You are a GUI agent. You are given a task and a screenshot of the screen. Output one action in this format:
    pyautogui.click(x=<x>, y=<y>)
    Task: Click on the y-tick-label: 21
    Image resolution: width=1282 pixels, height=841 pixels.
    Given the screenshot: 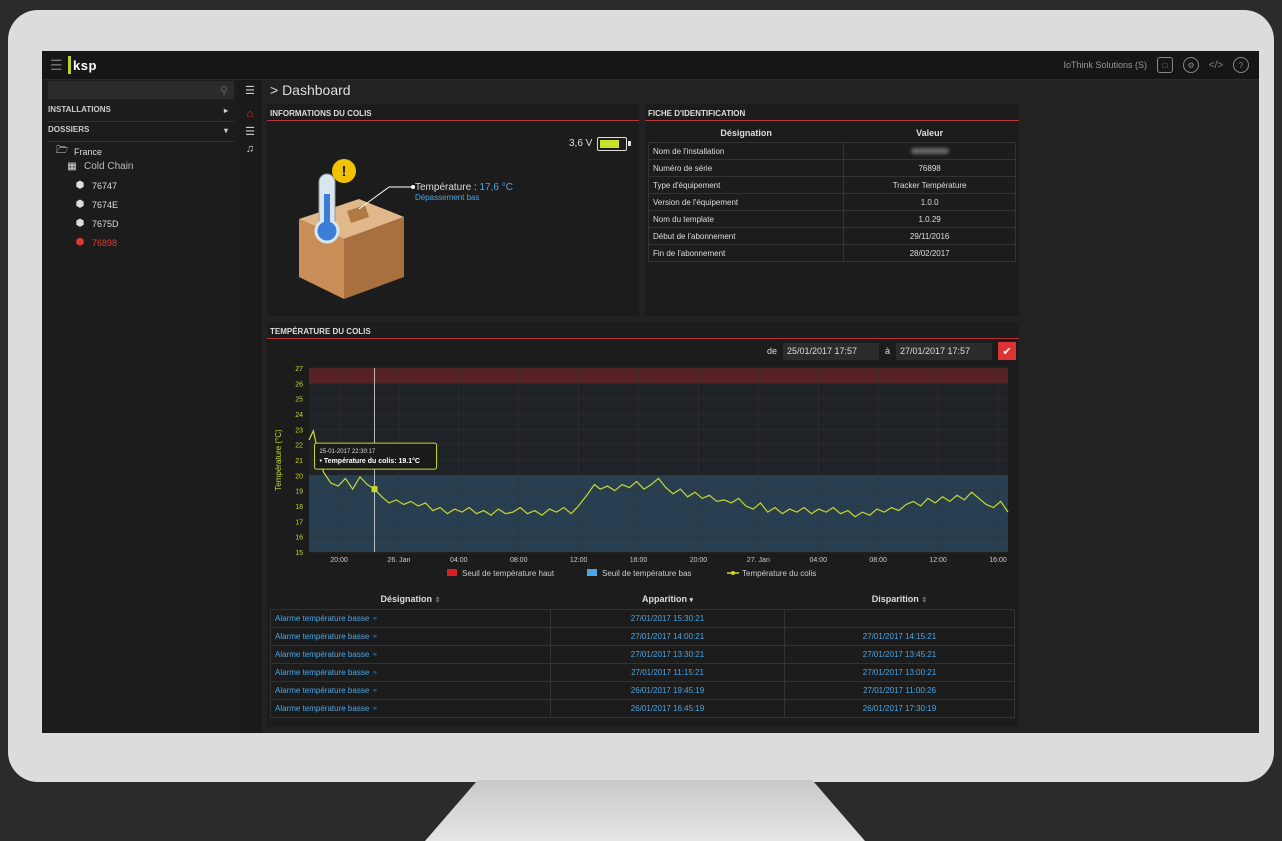 What is the action you would take?
    pyautogui.click(x=299, y=461)
    